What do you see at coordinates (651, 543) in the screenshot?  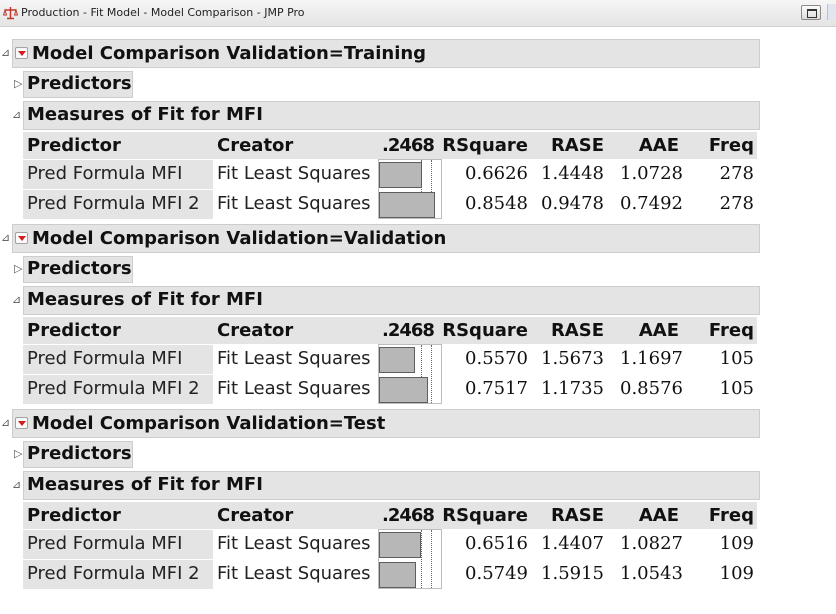 I see `aae-value: 1.0827` at bounding box center [651, 543].